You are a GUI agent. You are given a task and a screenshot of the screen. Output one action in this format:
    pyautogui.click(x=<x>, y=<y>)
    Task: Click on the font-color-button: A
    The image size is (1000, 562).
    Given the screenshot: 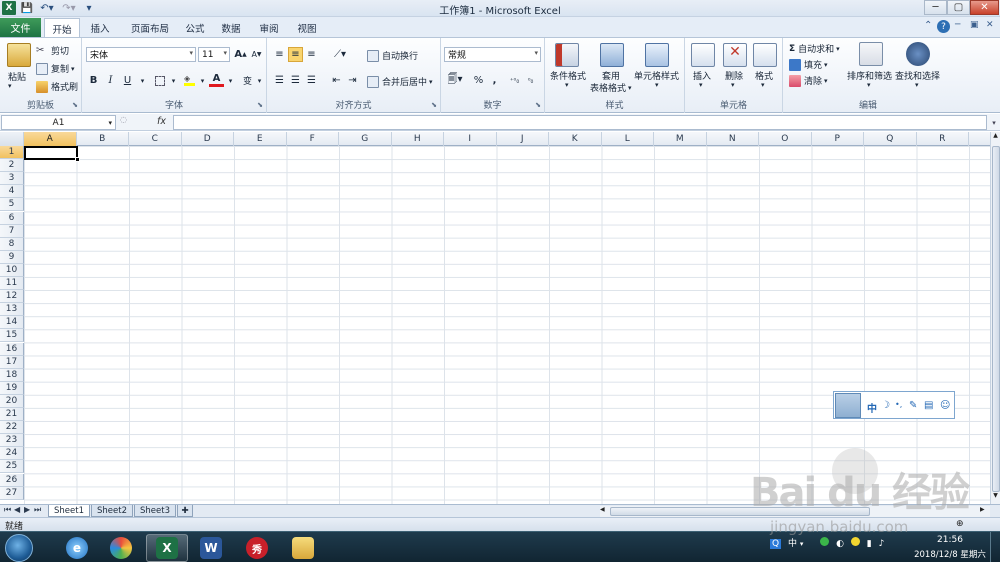 What is the action you would take?
    pyautogui.click(x=216, y=80)
    